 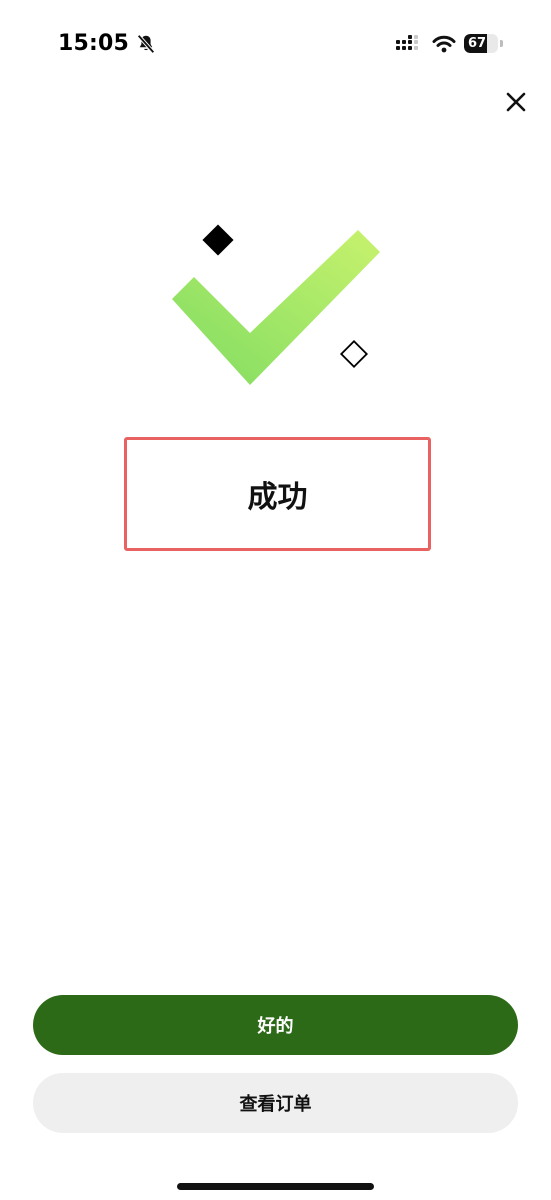 I want to click on status-bar: 15:05 67, so click(x=275, y=45).